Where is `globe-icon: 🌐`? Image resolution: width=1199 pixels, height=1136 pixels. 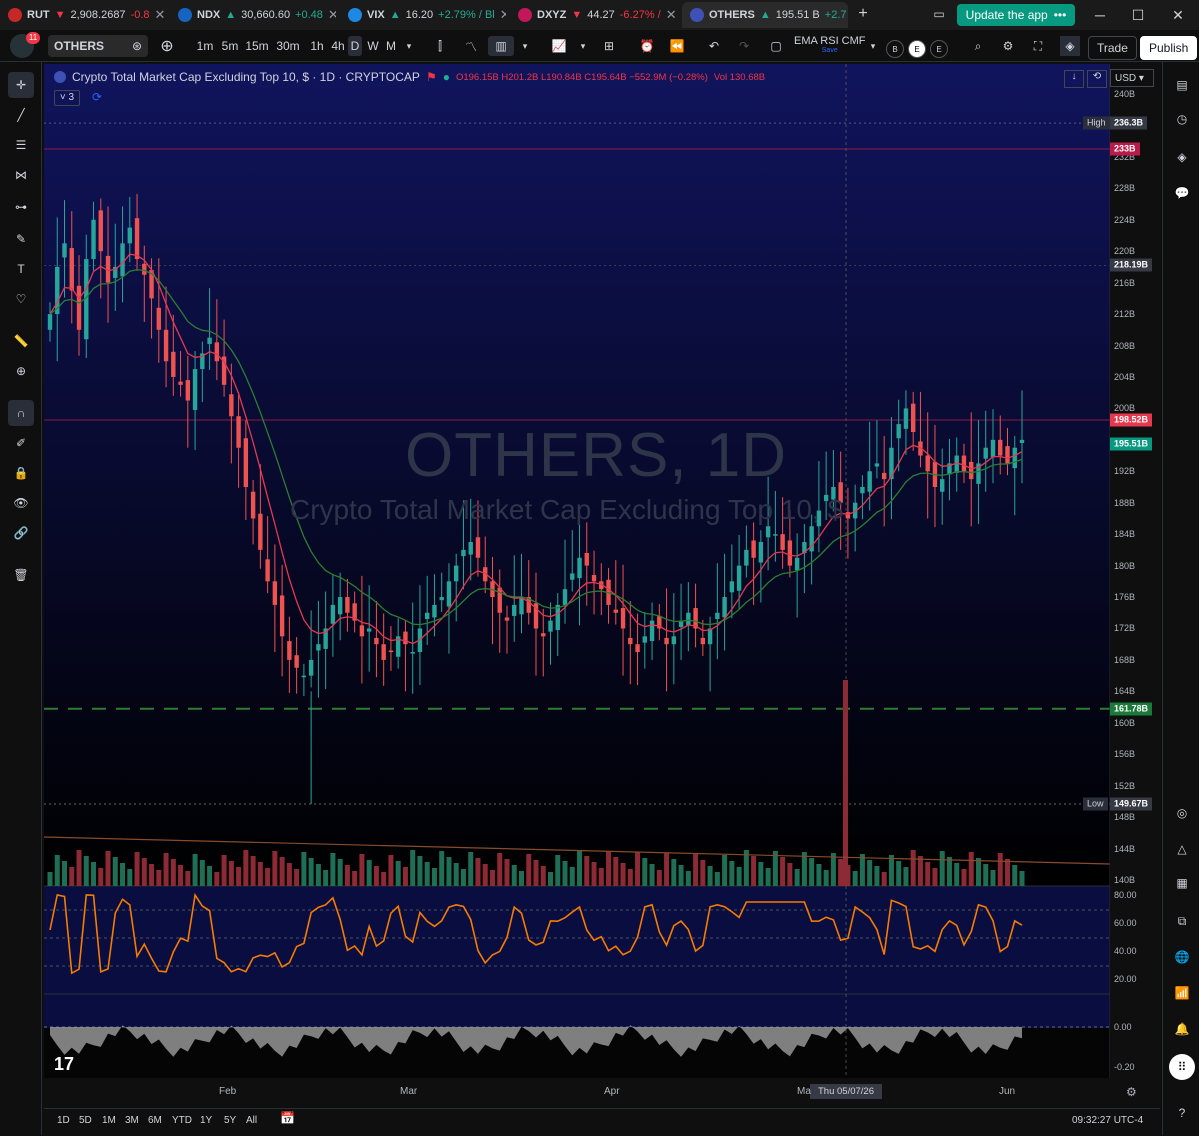
globe-icon: 🌐 is located at coordinates (1182, 957).